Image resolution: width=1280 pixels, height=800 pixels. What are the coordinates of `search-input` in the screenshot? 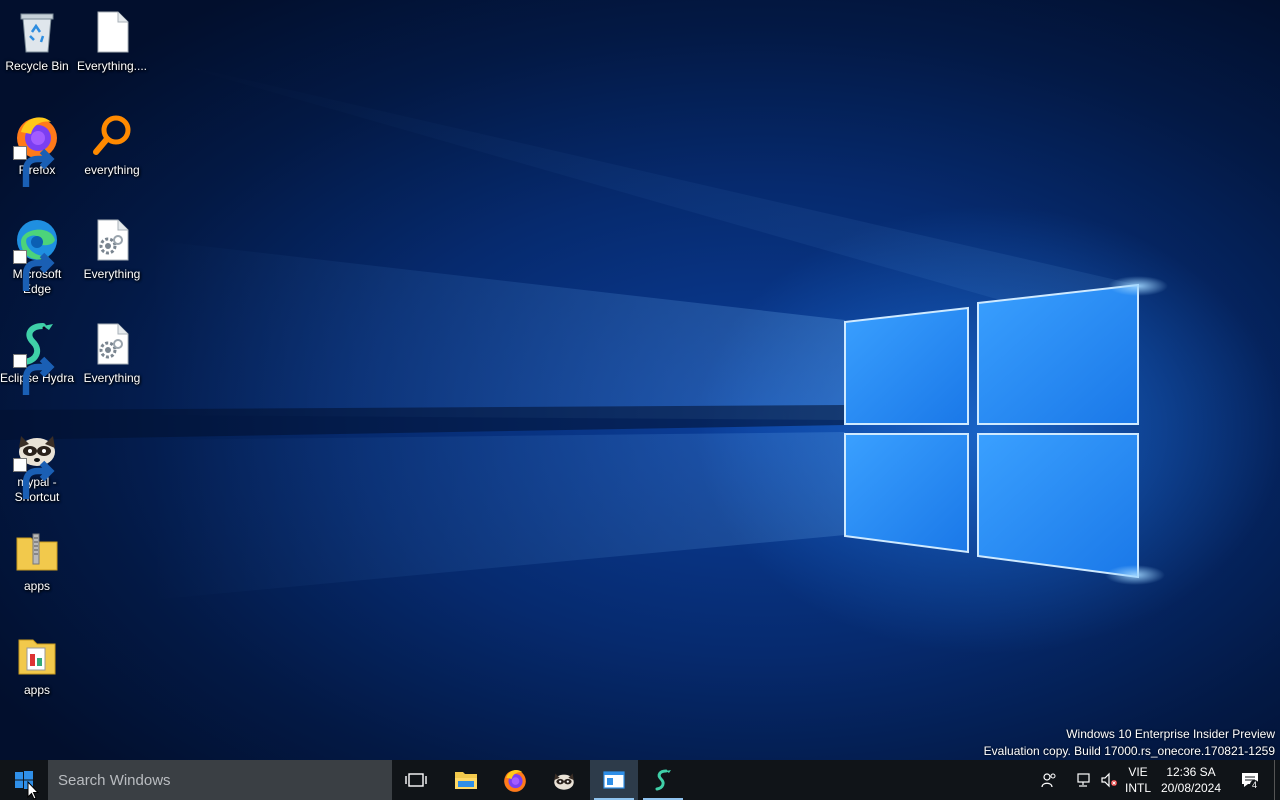 It's located at (218, 780).